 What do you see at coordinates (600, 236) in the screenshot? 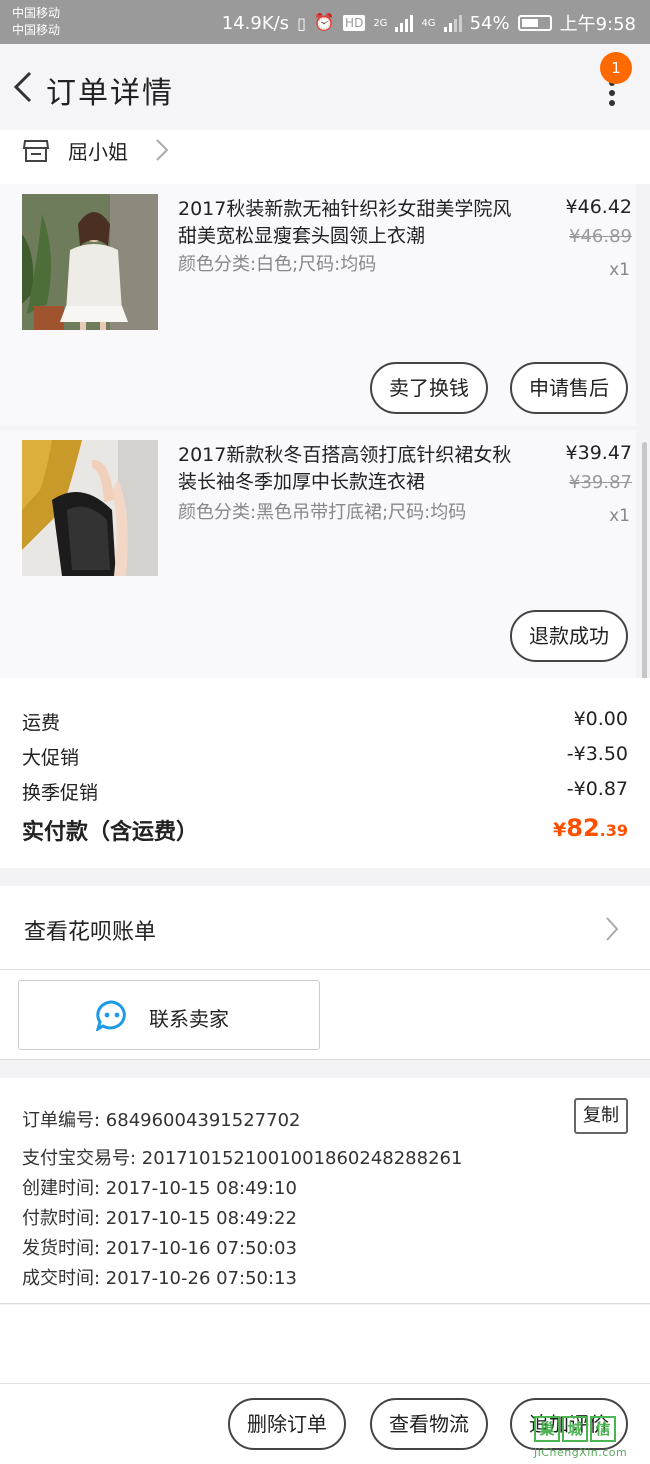
I see `product-original-price: ¥46.89` at bounding box center [600, 236].